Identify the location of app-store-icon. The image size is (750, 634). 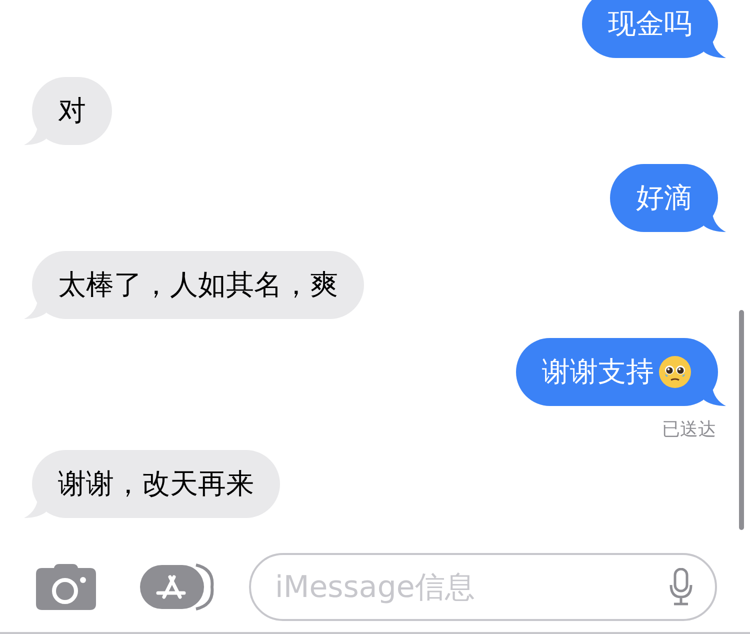
(177, 587).